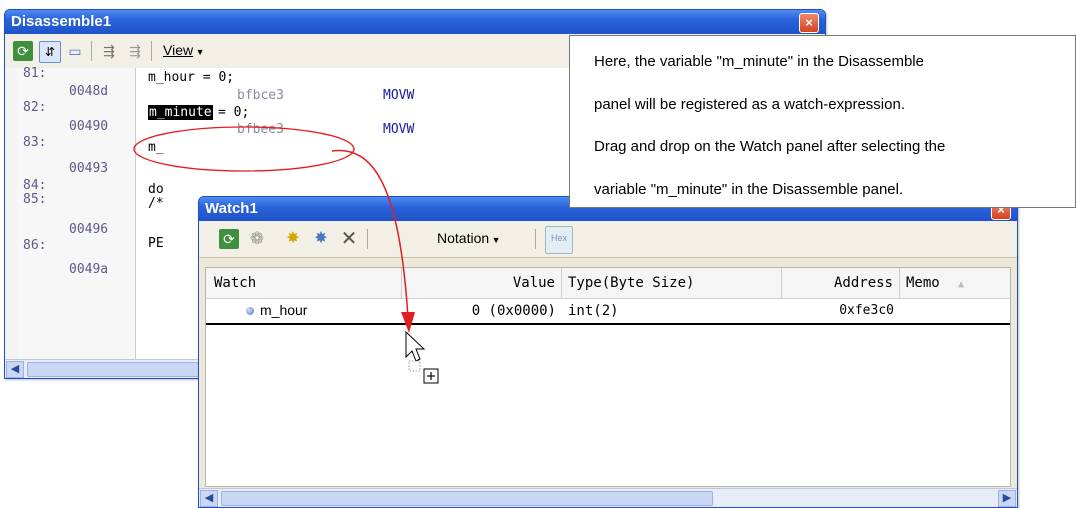 The image size is (1076, 508). What do you see at coordinates (89, 126) in the screenshot?
I see `address: 00490` at bounding box center [89, 126].